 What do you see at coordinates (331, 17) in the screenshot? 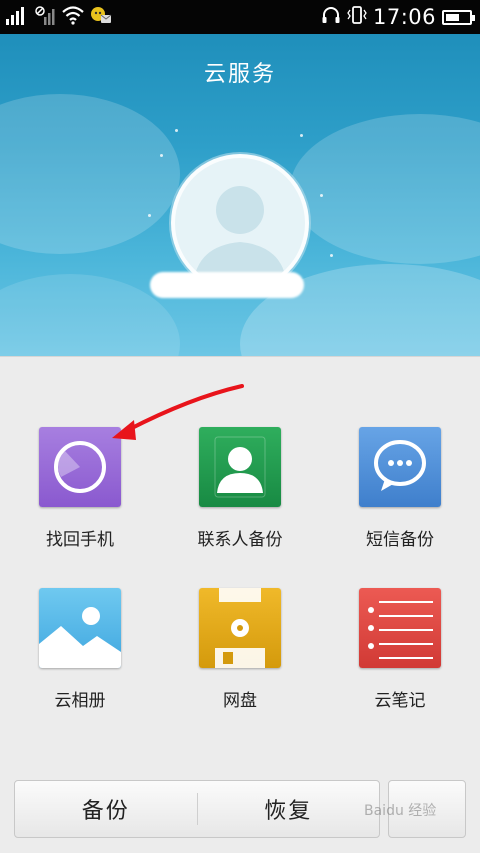
I see `headphones-icon` at bounding box center [331, 17].